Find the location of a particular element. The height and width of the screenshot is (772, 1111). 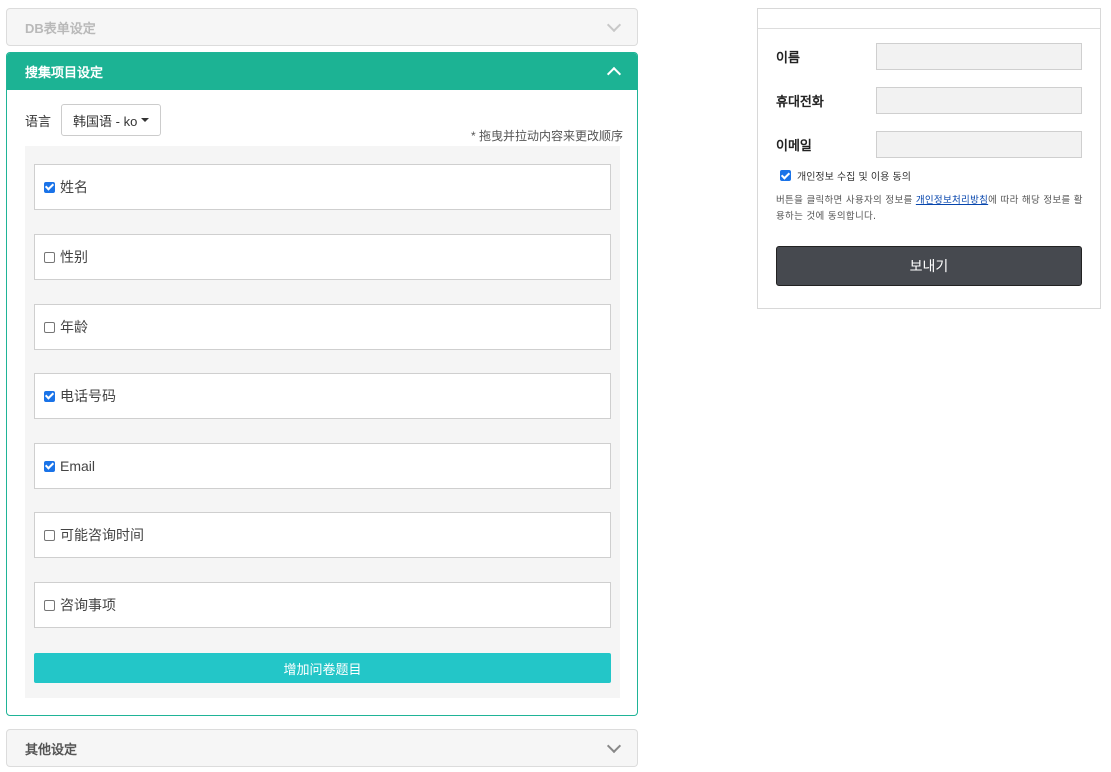

other-settings-panel-title: 其他设定 is located at coordinates (51, 749).